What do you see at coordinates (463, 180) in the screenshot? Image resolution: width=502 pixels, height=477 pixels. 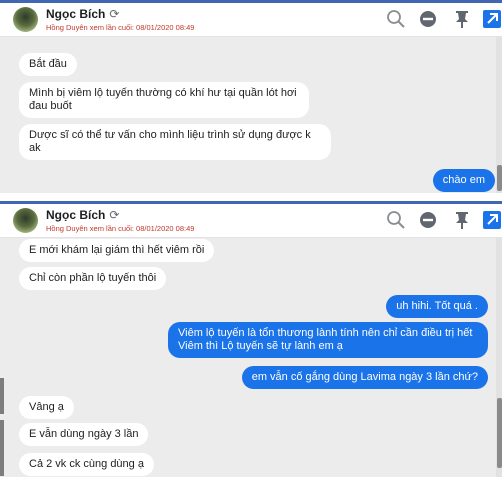 I see `message-outgoing: chào em` at bounding box center [463, 180].